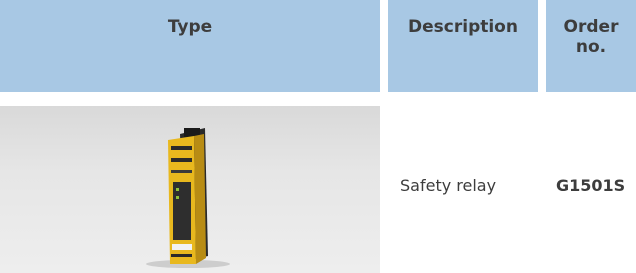  Describe the element at coordinates (591, 27) in the screenshot. I see `column-header-order-line1: Order` at that location.